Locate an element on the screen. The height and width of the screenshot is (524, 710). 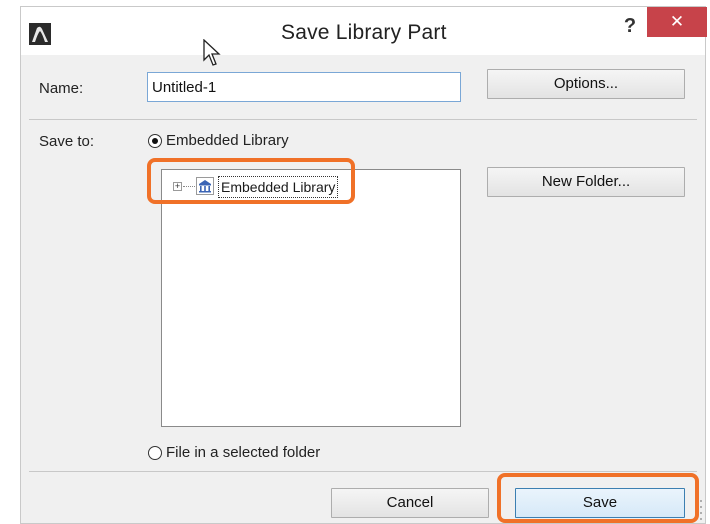
title-bar: Save Library Part ? ✕ is located at coordinates (364, 31).